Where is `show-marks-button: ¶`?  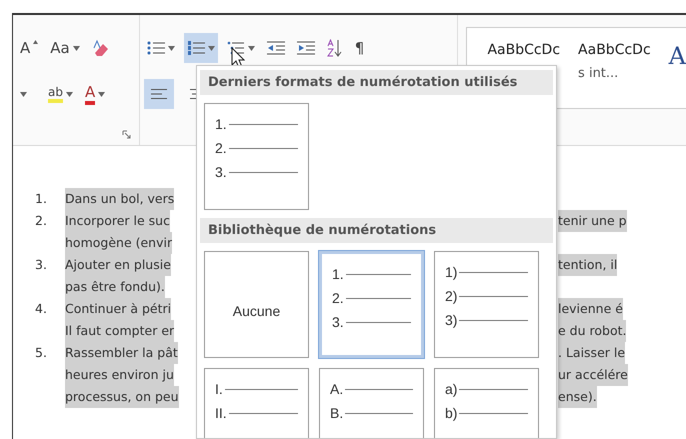
show-marks-button: ¶ is located at coordinates (363, 48).